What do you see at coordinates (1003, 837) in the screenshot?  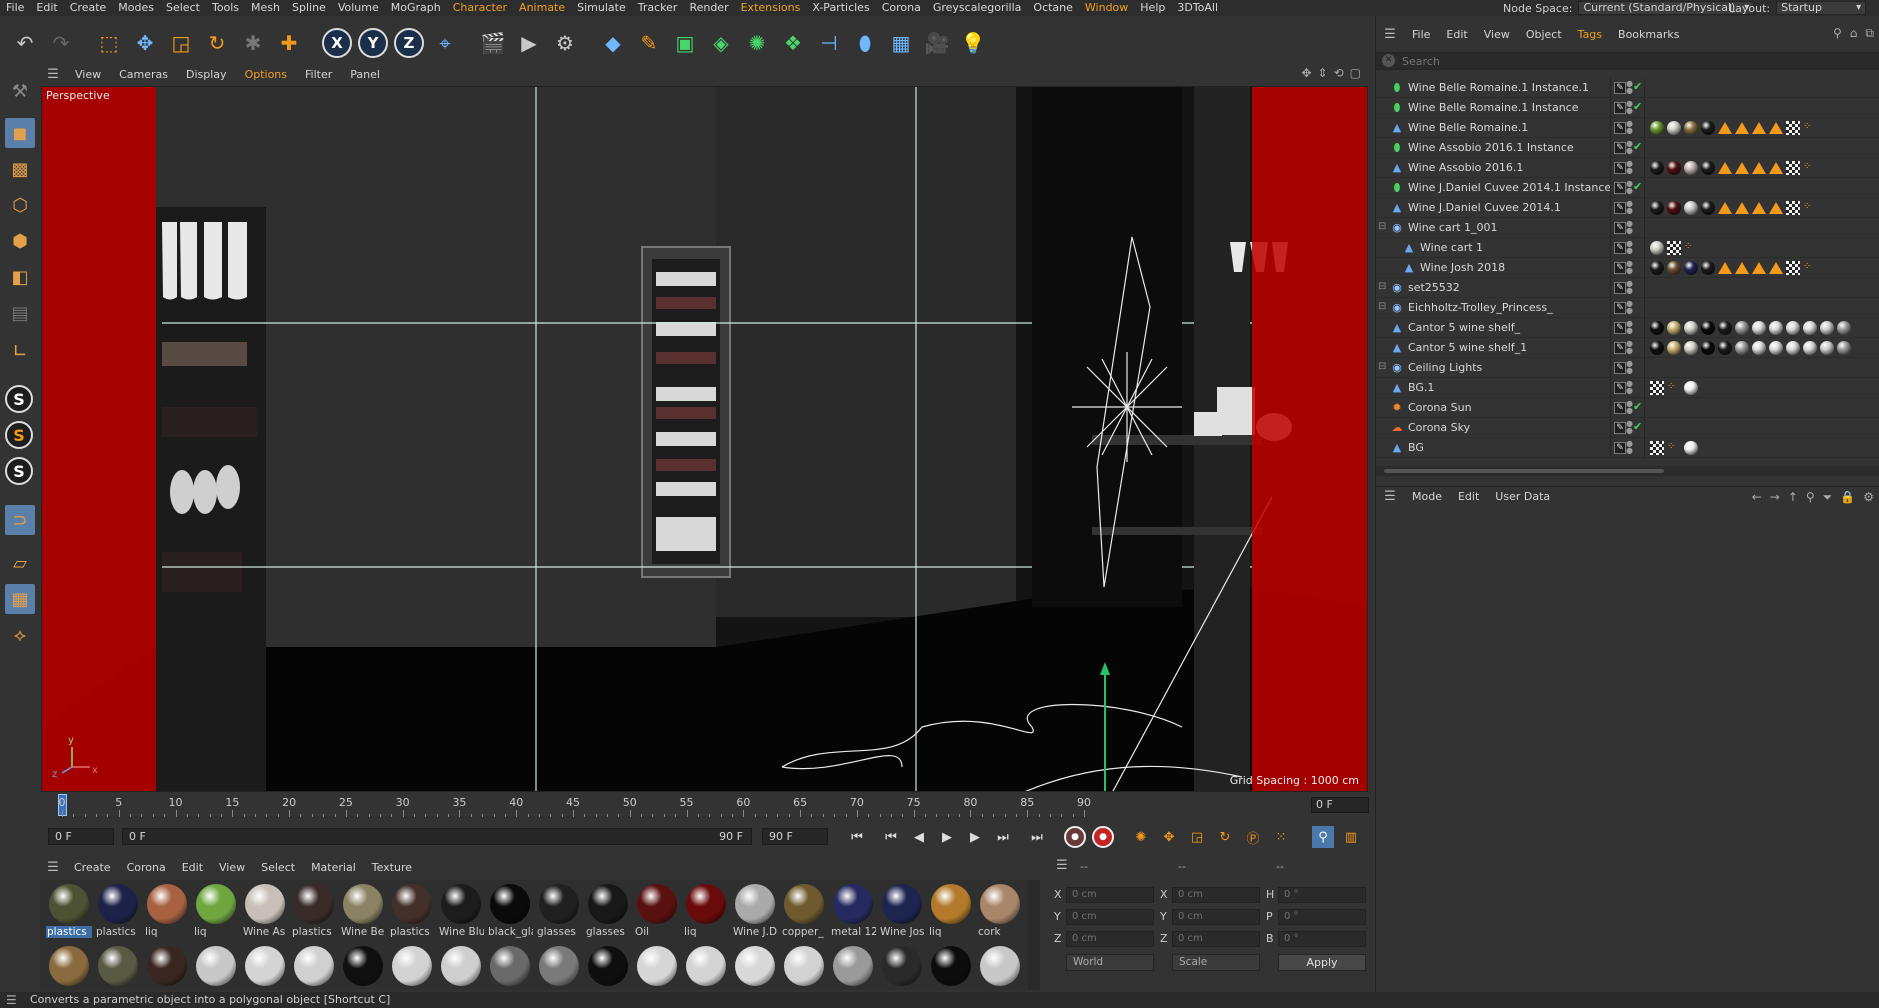 I see `next-key-icon: ⏭` at bounding box center [1003, 837].